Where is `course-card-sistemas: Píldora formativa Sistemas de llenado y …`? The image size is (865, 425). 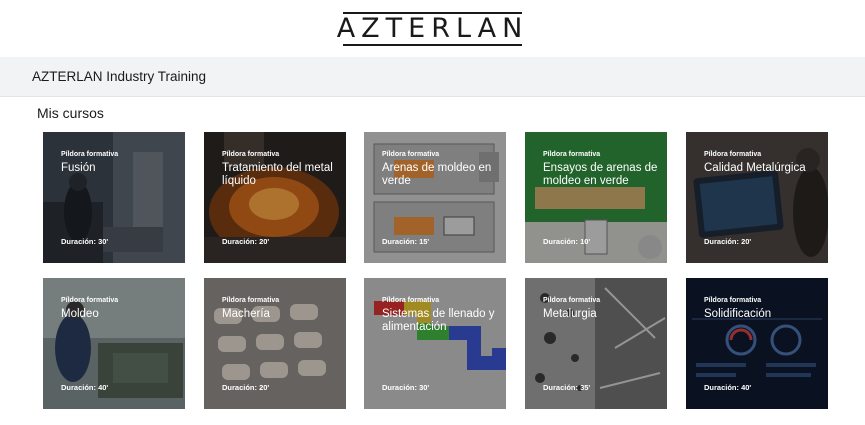 course-card-sistemas: Píldora formativa Sistemas de llenado y … is located at coordinates (435, 343).